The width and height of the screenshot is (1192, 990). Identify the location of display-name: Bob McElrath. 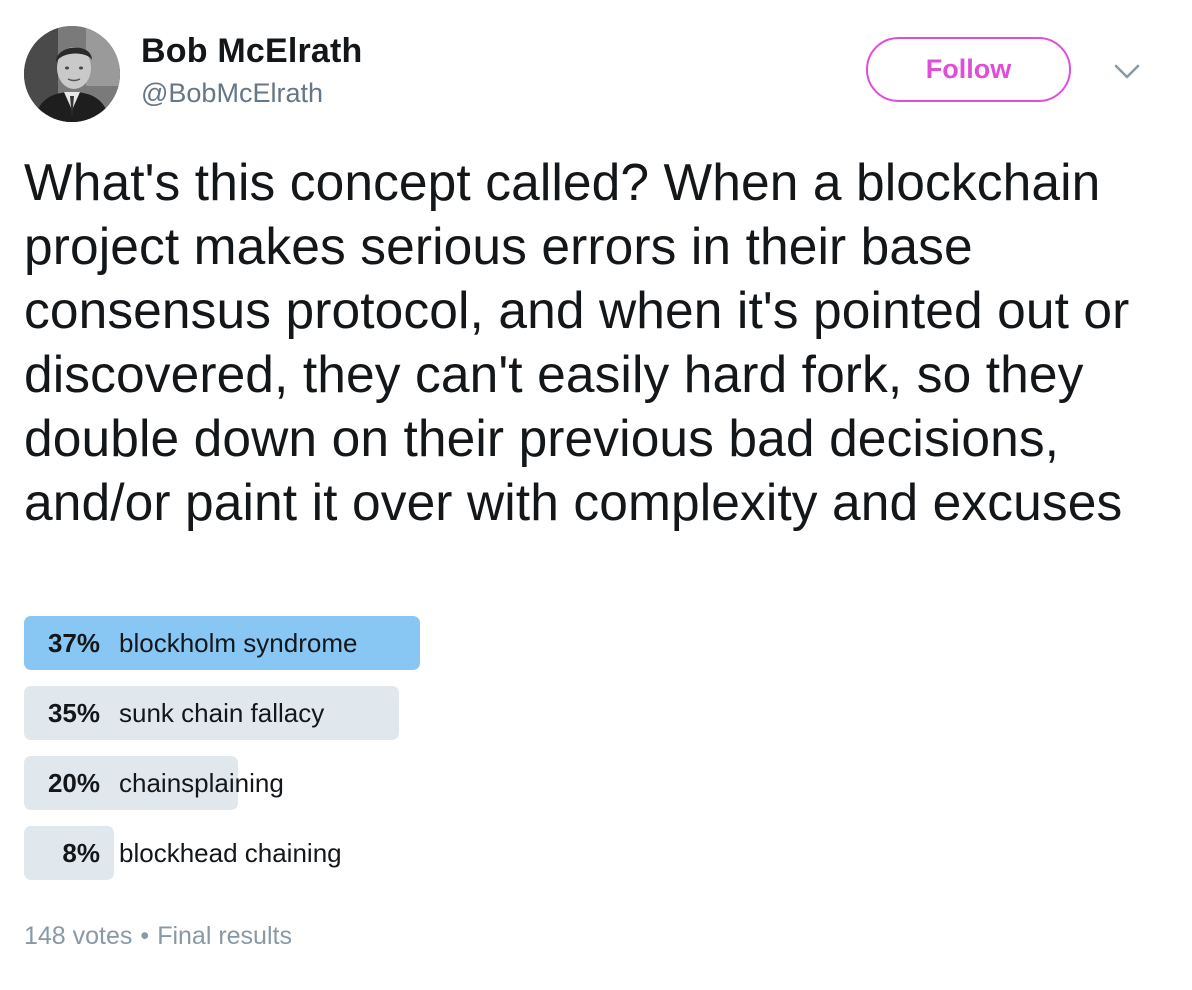
(252, 51).